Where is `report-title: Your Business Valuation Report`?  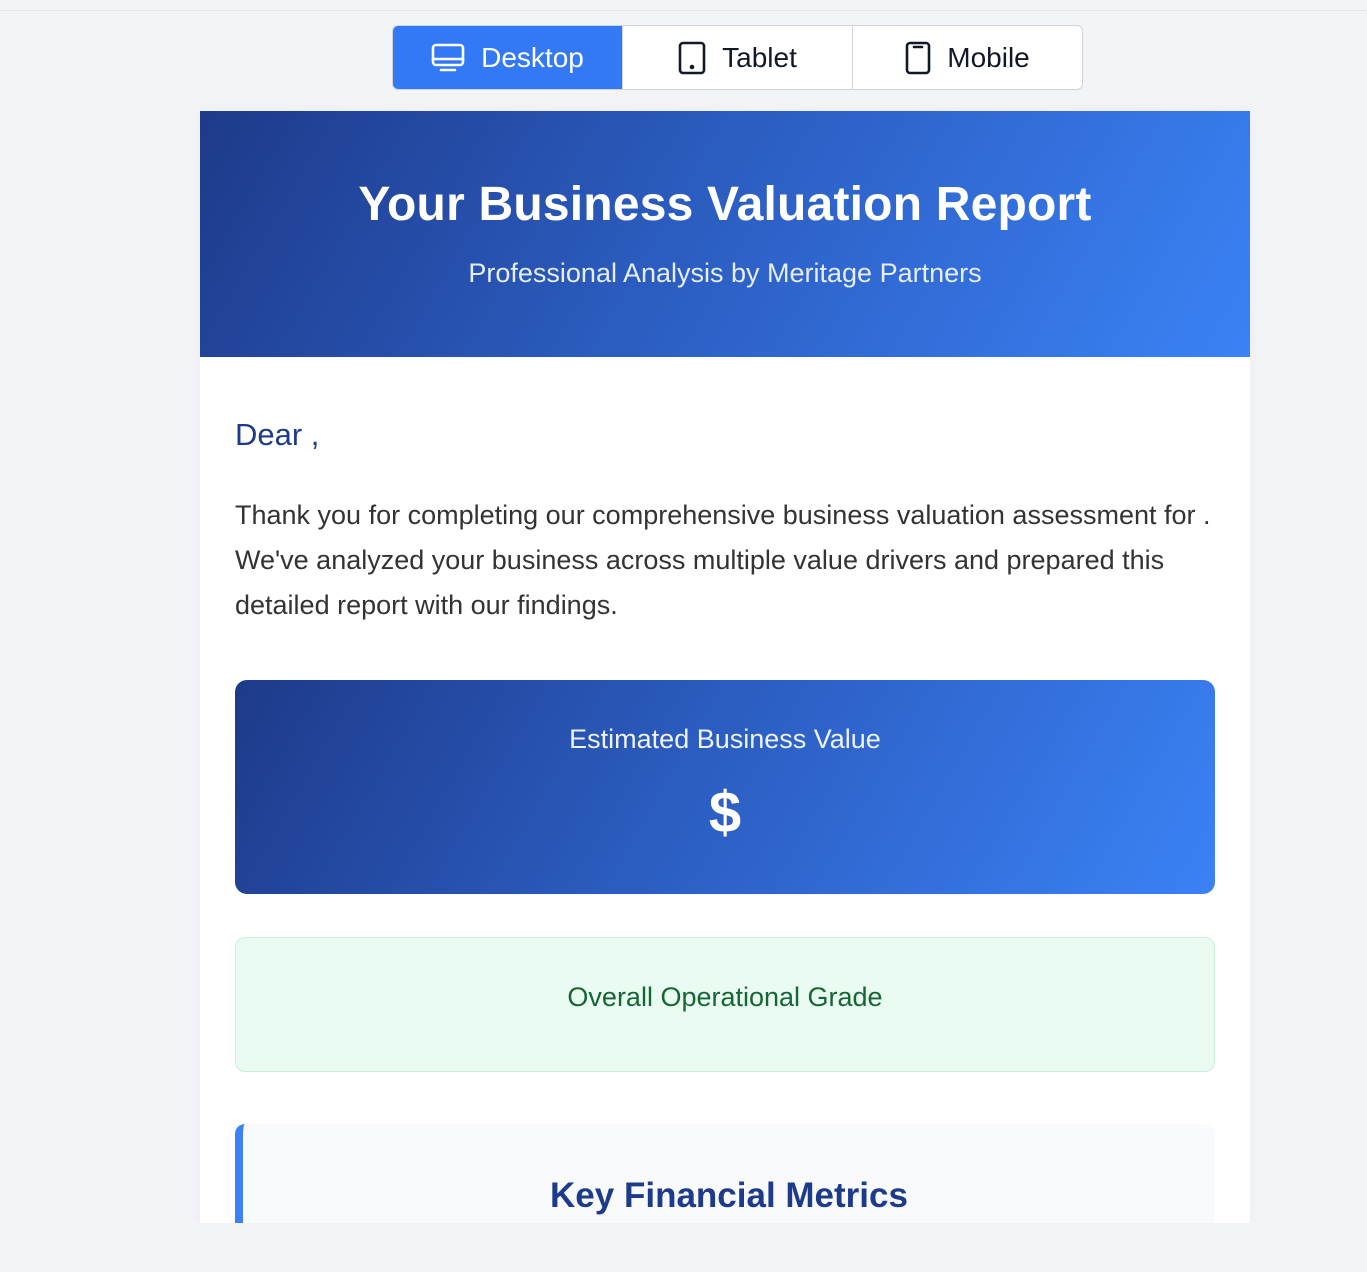 report-title: Your Business Valuation Report is located at coordinates (725, 204).